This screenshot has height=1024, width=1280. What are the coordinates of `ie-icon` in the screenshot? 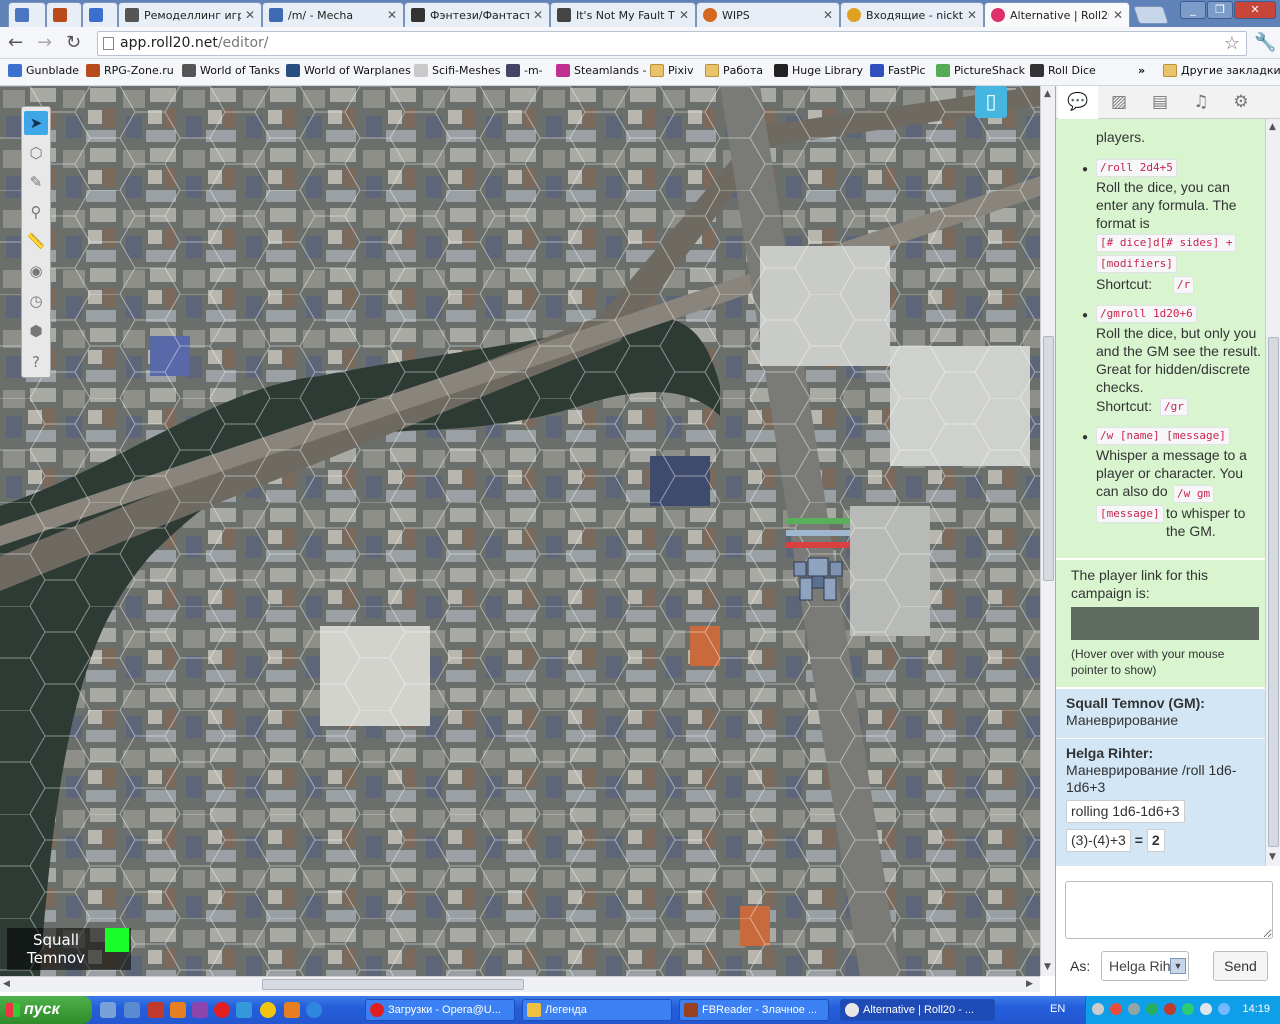 It's located at (314, 1010).